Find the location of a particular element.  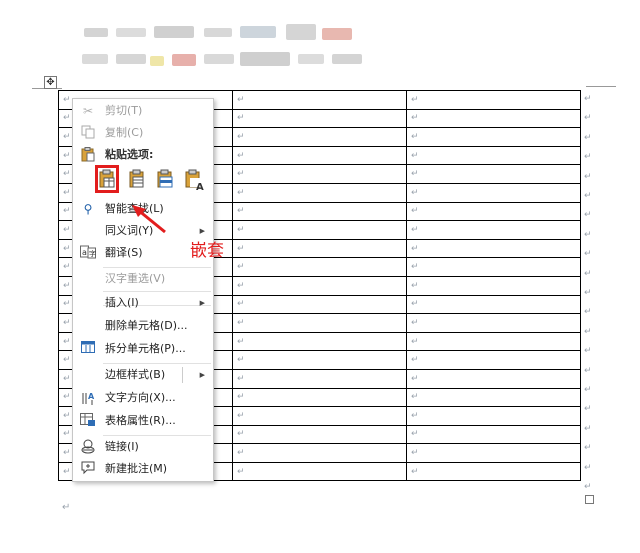

paste-option-letter: A is located at coordinates (200, 187).